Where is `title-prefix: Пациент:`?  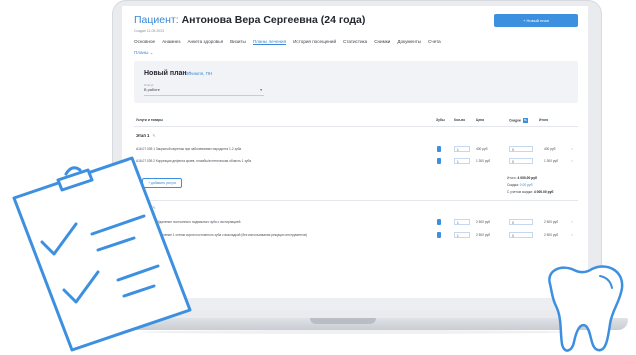 title-prefix: Пациент: is located at coordinates (156, 20).